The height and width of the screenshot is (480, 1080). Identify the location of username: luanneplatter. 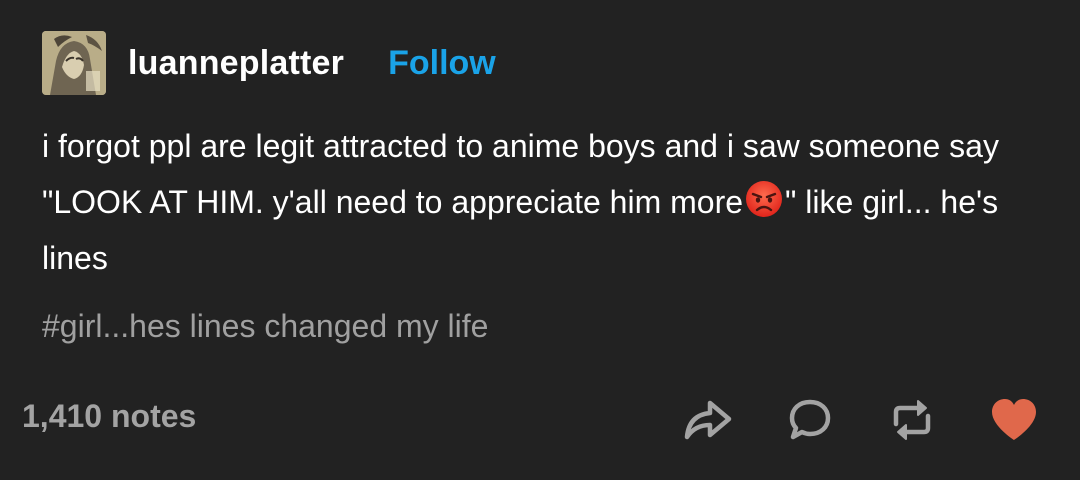
(236, 63).